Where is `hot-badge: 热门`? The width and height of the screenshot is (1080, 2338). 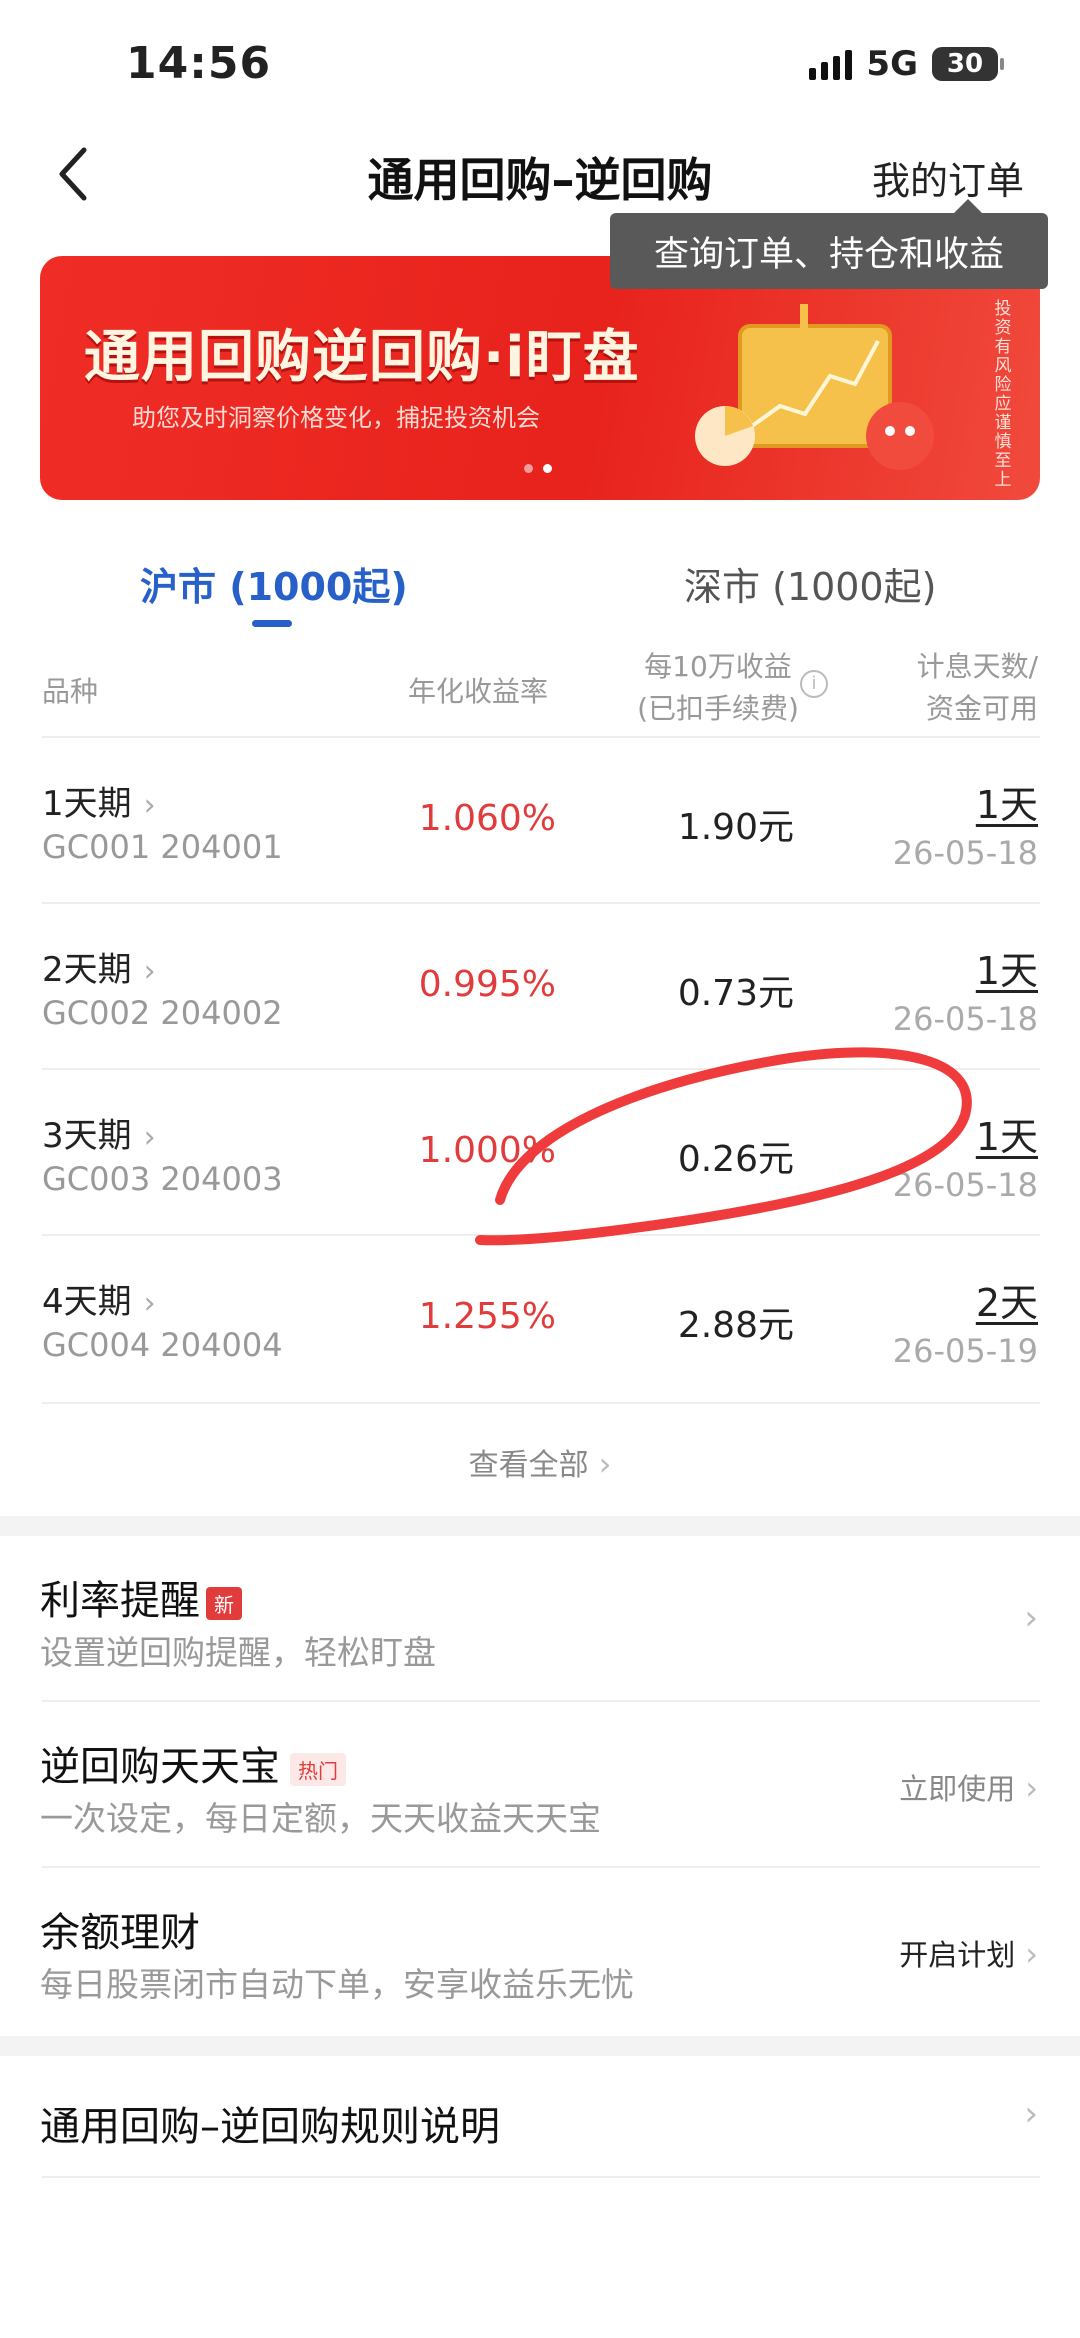 hot-badge: 热门 is located at coordinates (318, 1769).